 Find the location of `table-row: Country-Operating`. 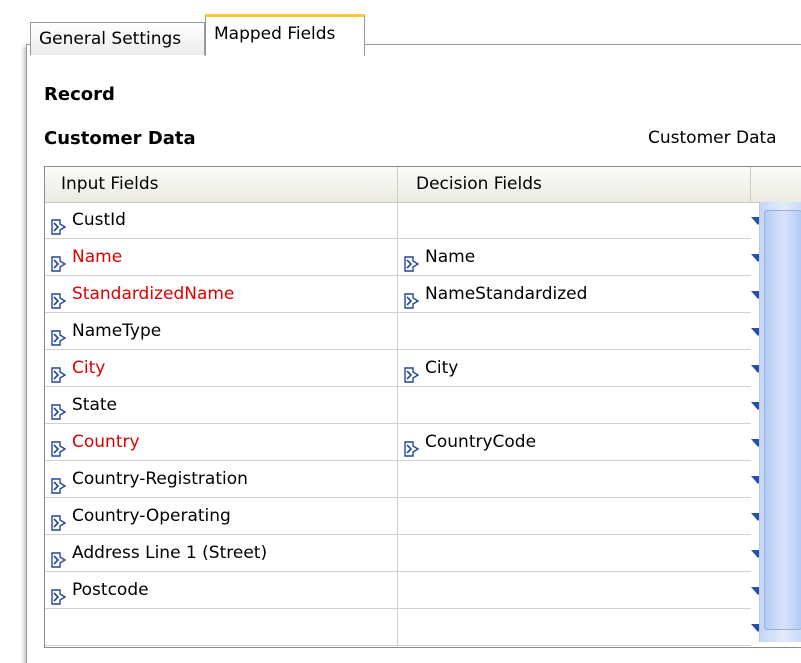

table-row: Country-Operating is located at coordinates (405, 516).